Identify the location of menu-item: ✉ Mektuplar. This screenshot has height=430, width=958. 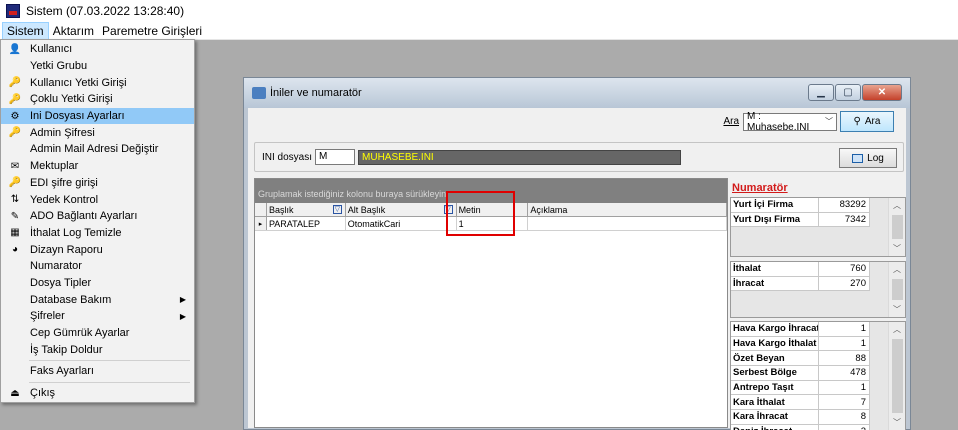
(97, 166).